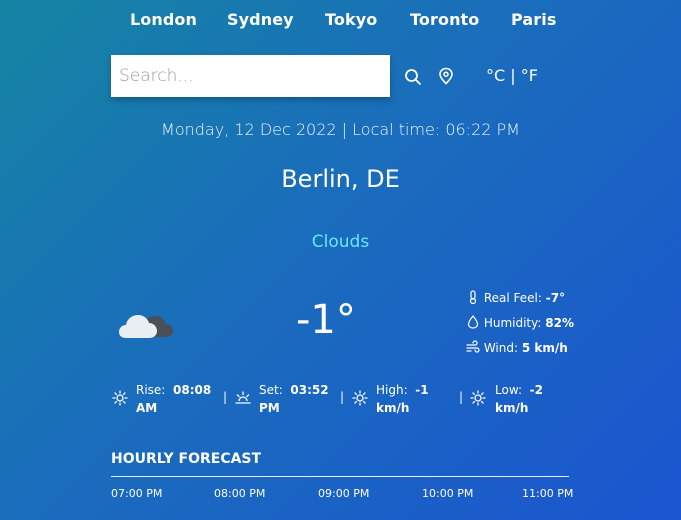 This screenshot has width=681, height=520. What do you see at coordinates (340, 476) in the screenshot?
I see `divider` at bounding box center [340, 476].